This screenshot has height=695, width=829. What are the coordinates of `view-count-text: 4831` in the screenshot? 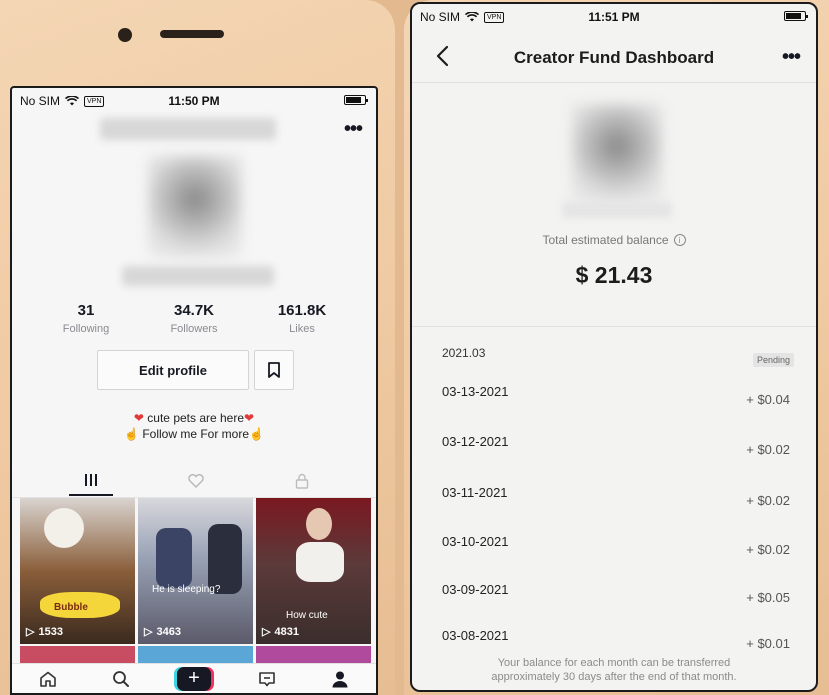 It's located at (286, 631).